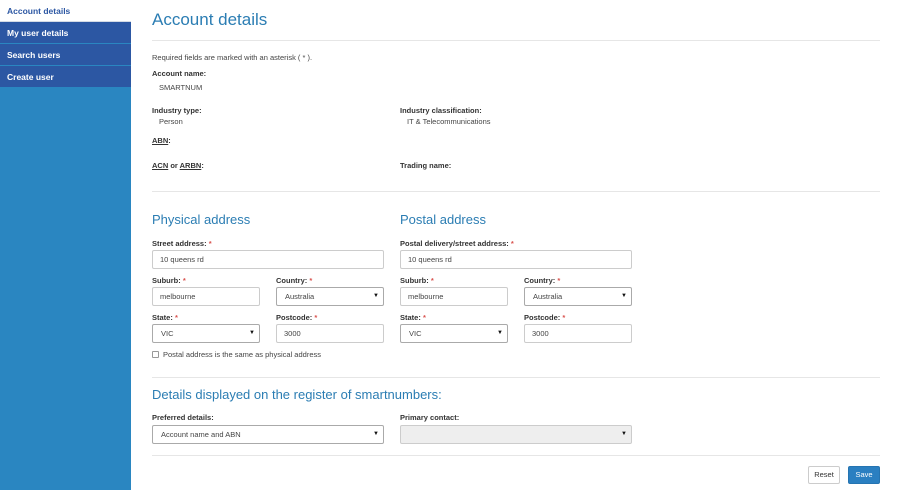 Image resolution: width=900 pixels, height=490 pixels. What do you see at coordinates (457, 243) in the screenshot?
I see `postal-street-label: Postal delivery/street address: *` at bounding box center [457, 243].